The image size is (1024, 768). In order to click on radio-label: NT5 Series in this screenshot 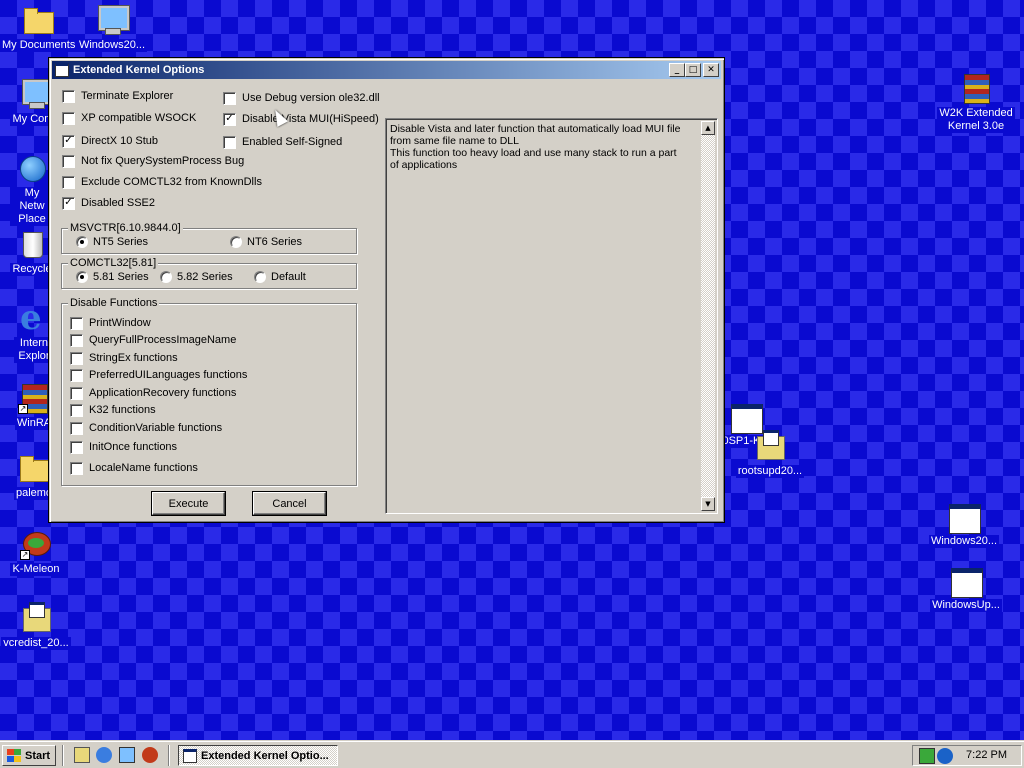, I will do `click(121, 242)`.